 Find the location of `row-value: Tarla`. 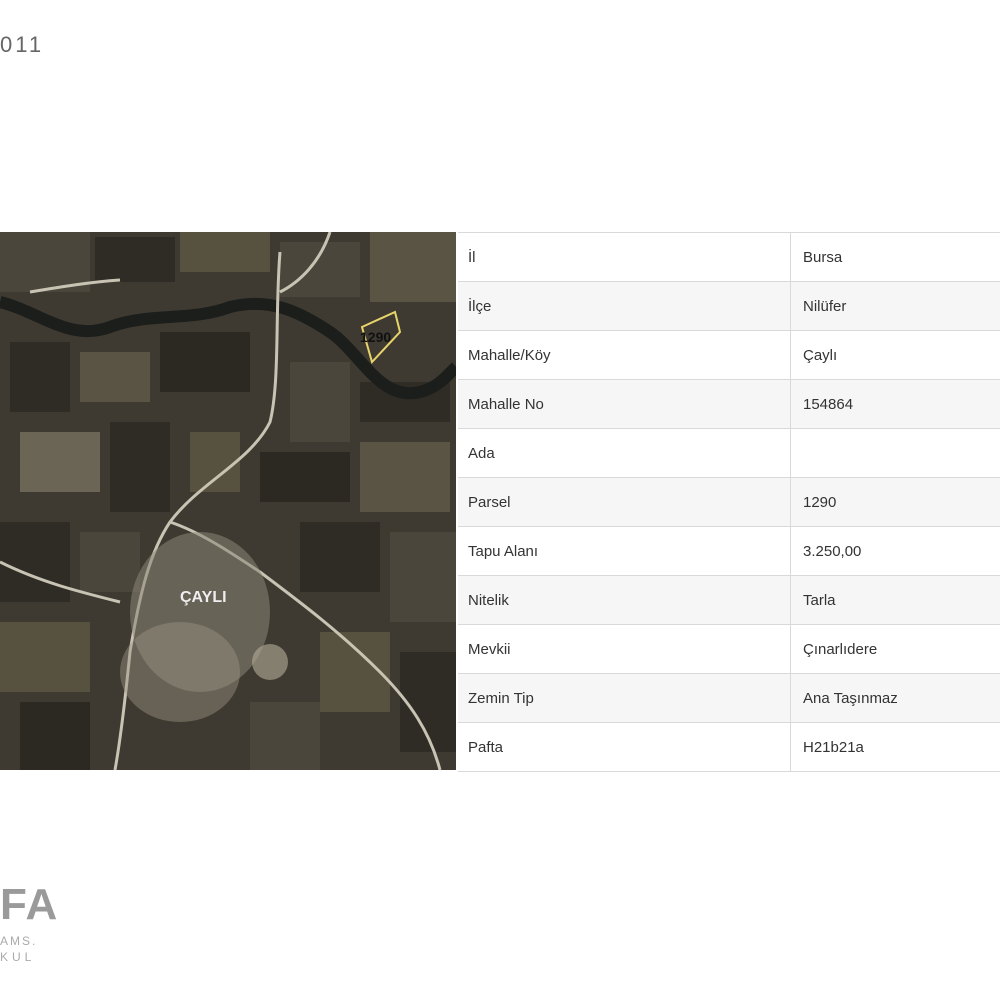

row-value: Tarla is located at coordinates (895, 600).